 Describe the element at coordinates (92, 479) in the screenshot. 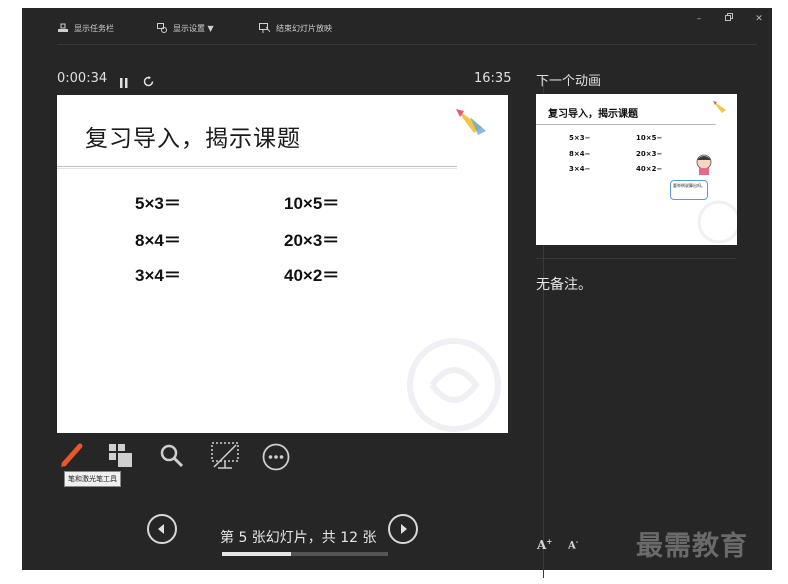

I see `pen-tool-tooltip: 笔和激光笔工具` at that location.